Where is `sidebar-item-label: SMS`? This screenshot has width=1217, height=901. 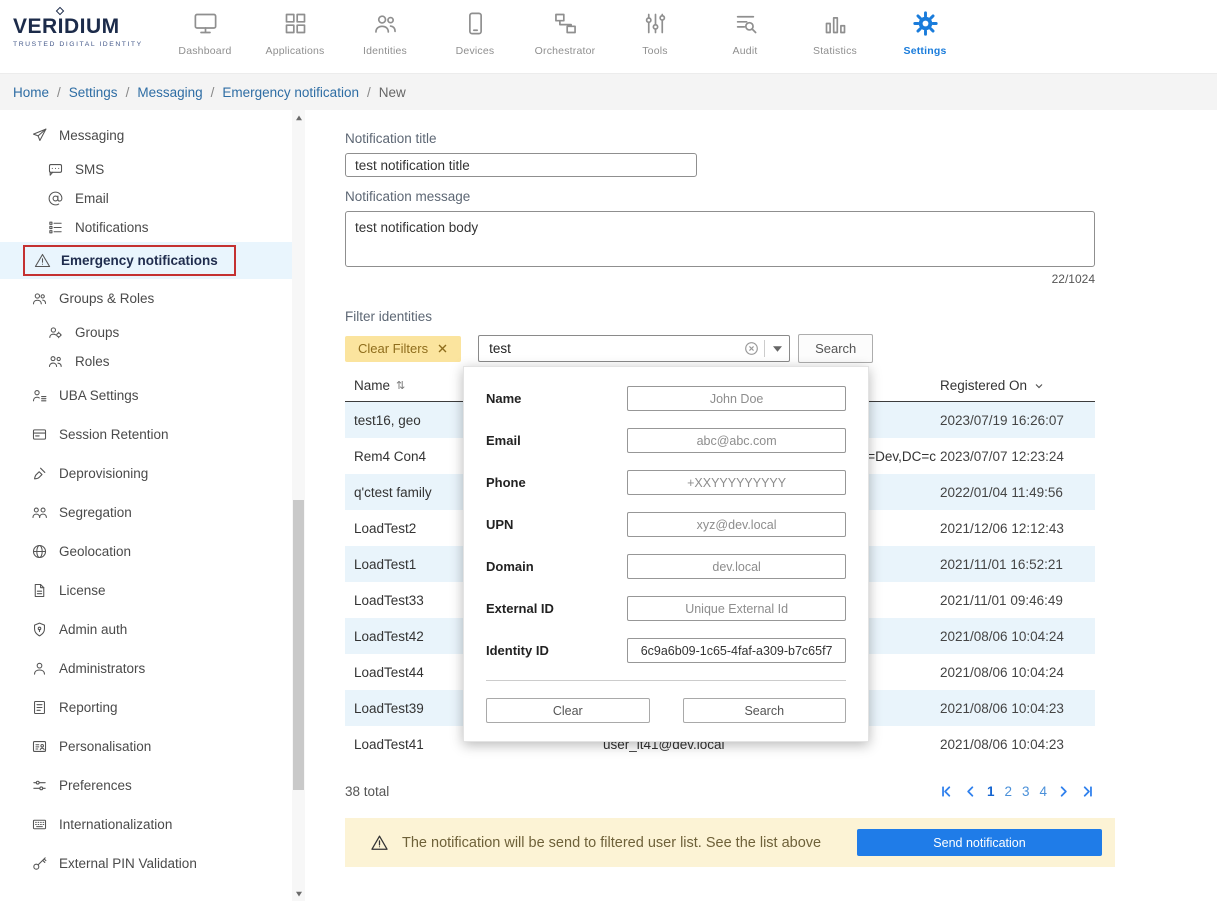 sidebar-item-label: SMS is located at coordinates (90, 169).